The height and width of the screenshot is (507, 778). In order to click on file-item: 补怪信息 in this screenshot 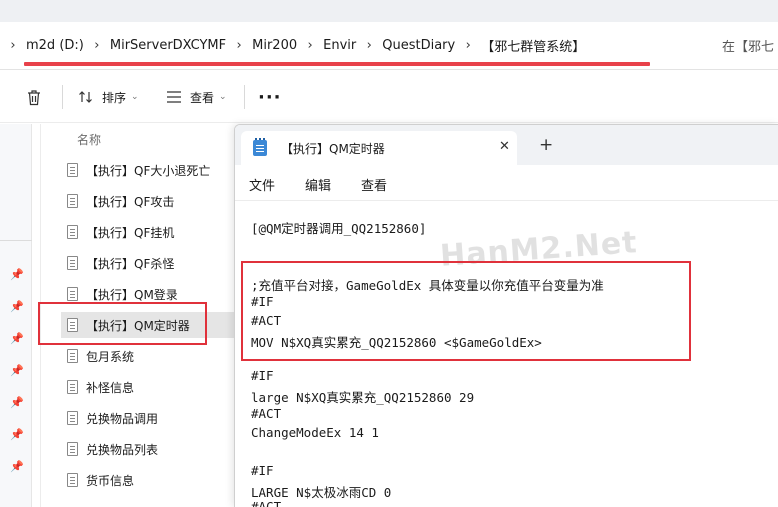, I will do `click(151, 387)`.